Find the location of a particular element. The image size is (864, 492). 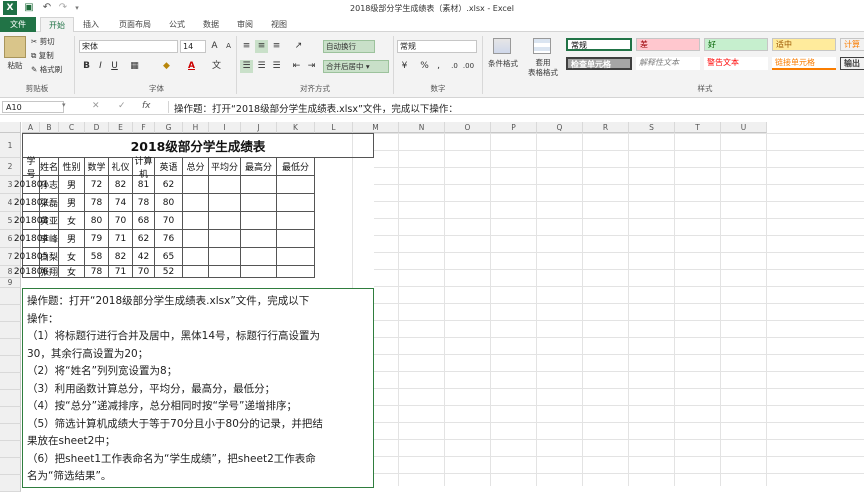

table-cell: 72 is located at coordinates (97, 185).